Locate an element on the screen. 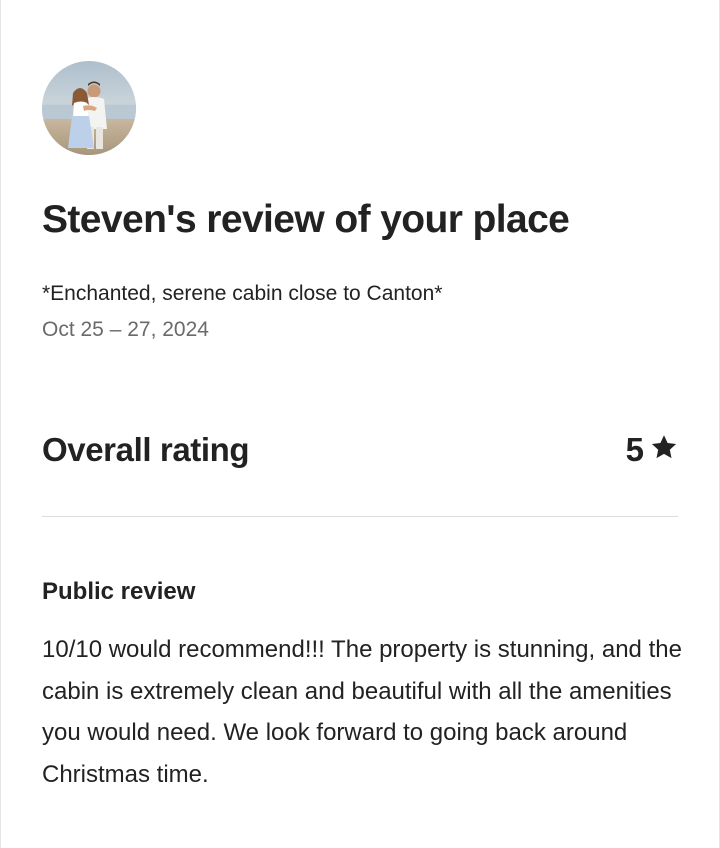 Image resolution: width=720 pixels, height=848 pixels. overall-rating-row: Overall rating 5 is located at coordinates (360, 450).